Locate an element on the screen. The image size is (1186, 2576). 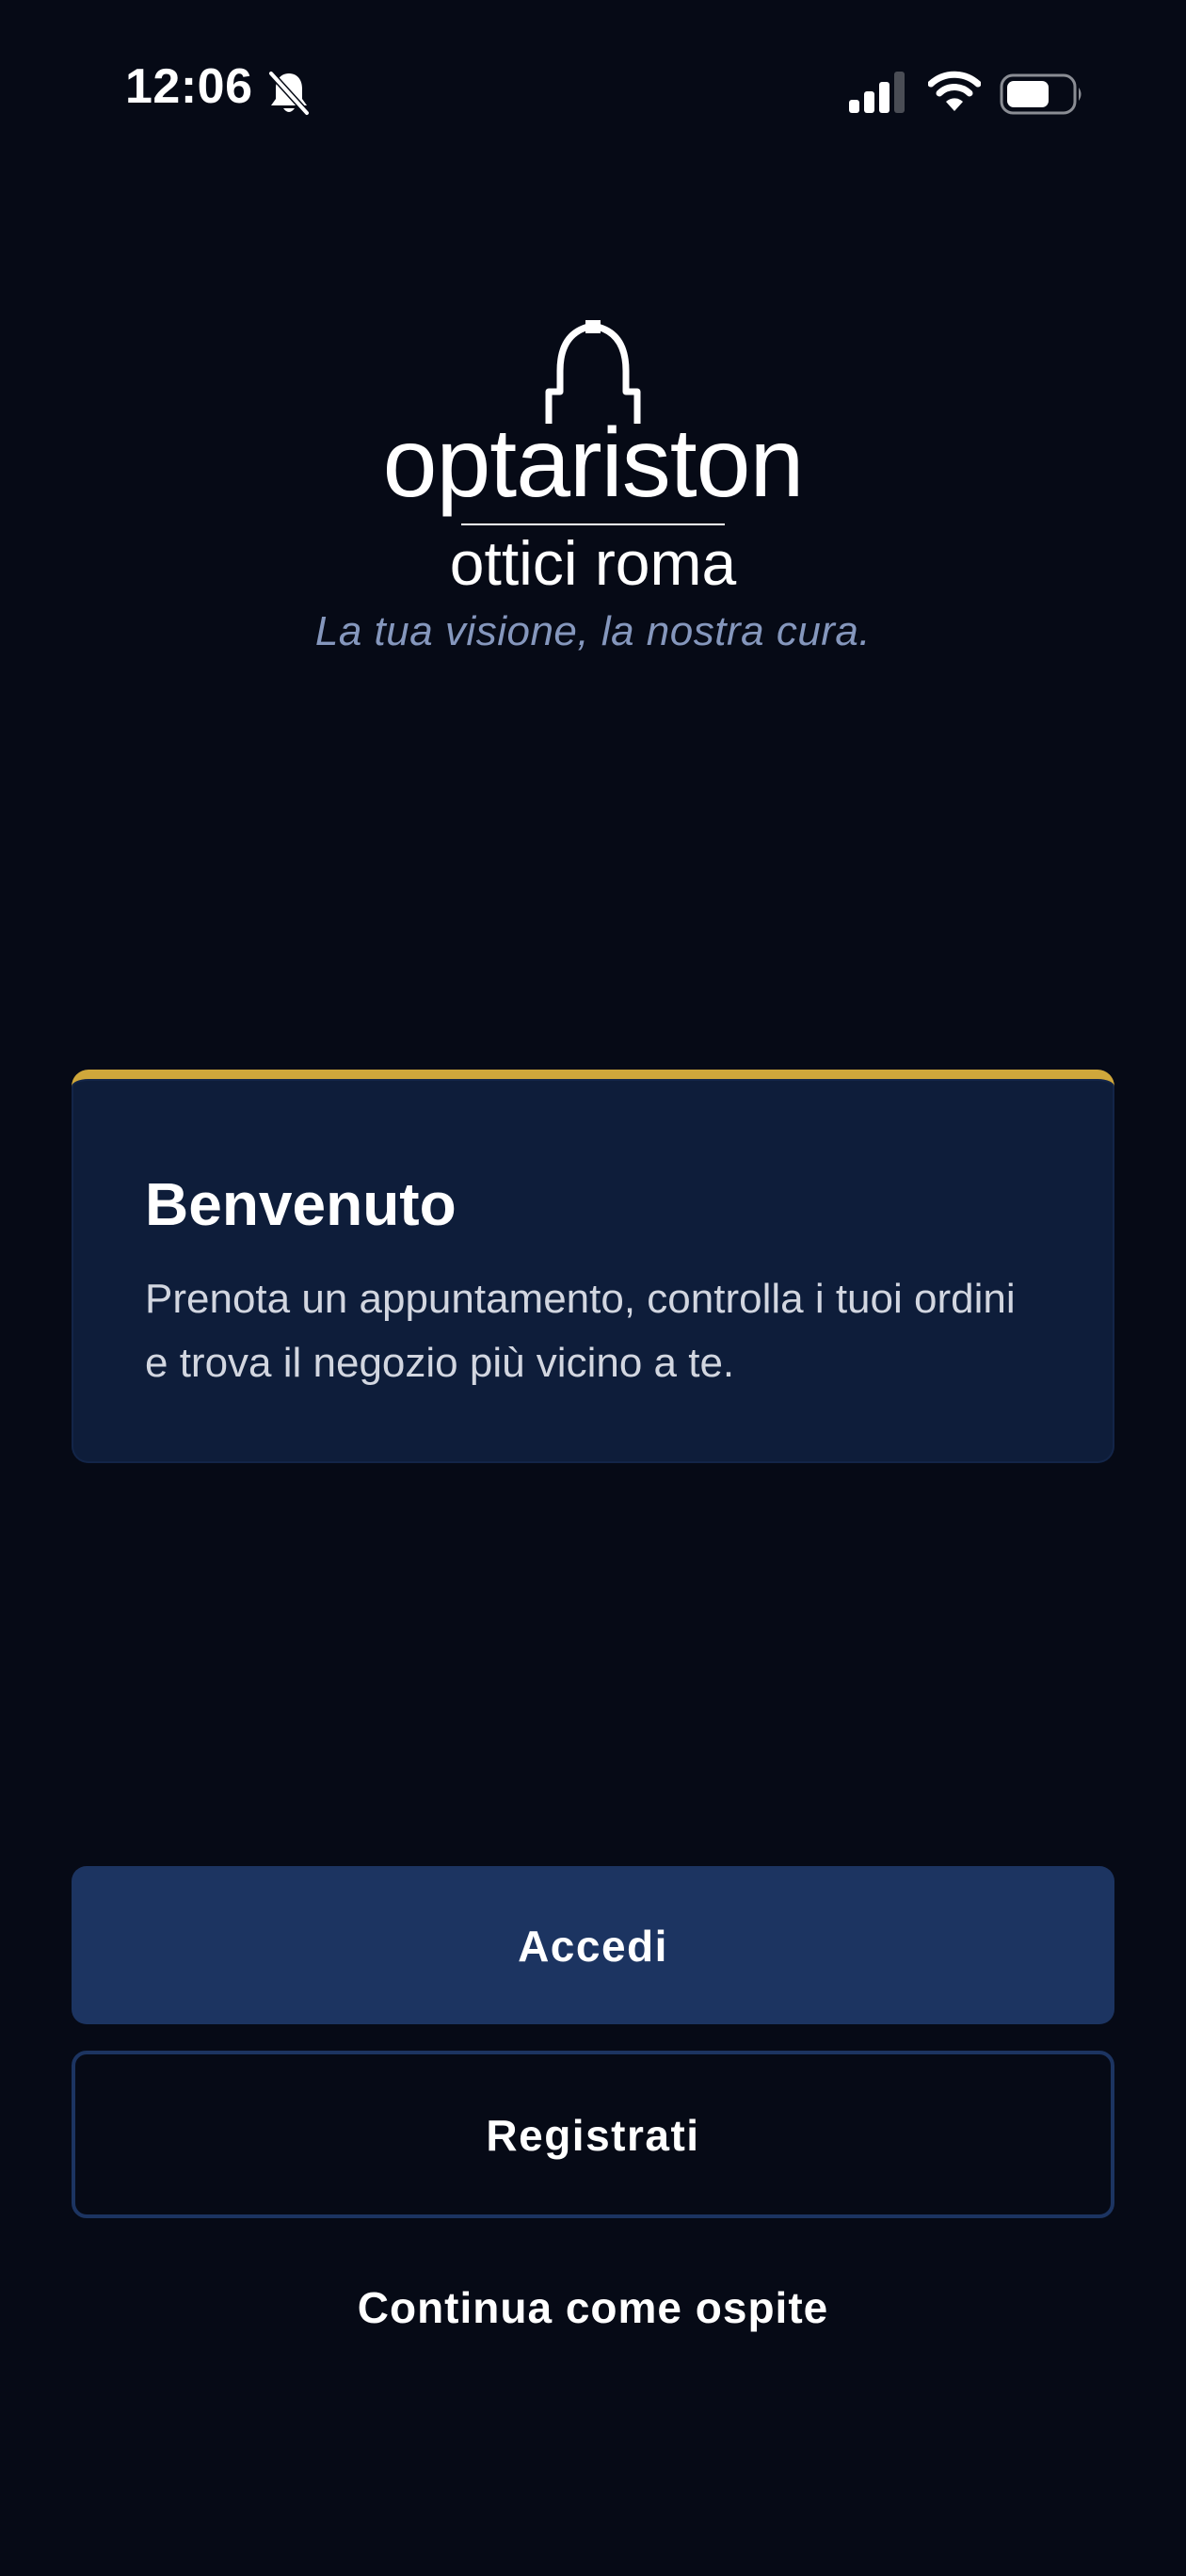
register-button: Registrati is located at coordinates (593, 2134).